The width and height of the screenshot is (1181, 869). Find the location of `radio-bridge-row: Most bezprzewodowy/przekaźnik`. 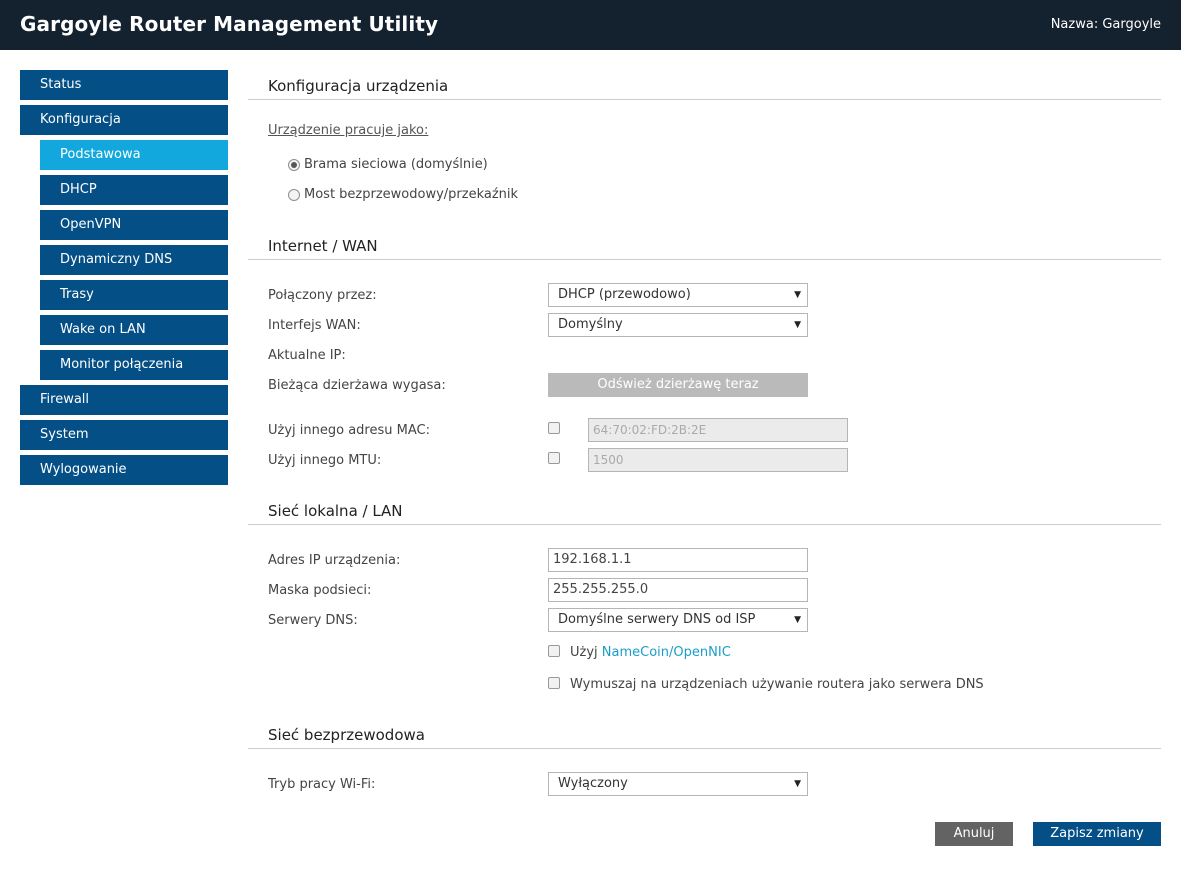

radio-bridge-row: Most bezprzewodowy/przekaźnik is located at coordinates (403, 194).